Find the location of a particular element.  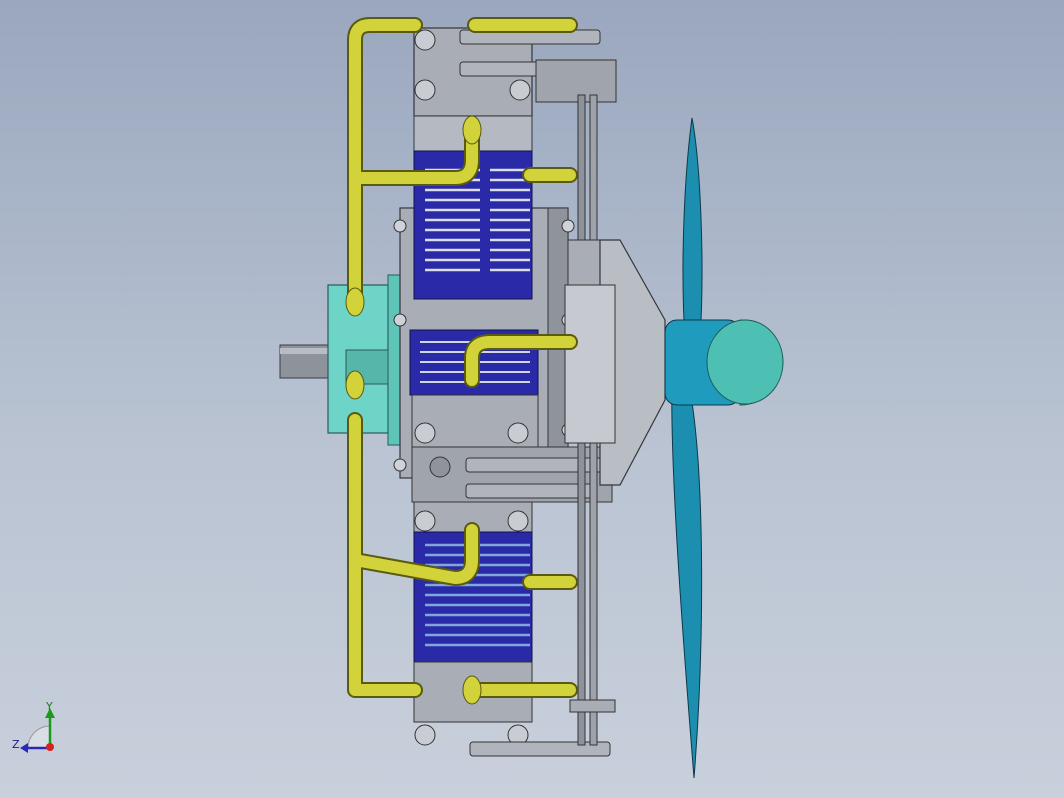

triad-y-label: Y is located at coordinates (49, 706).